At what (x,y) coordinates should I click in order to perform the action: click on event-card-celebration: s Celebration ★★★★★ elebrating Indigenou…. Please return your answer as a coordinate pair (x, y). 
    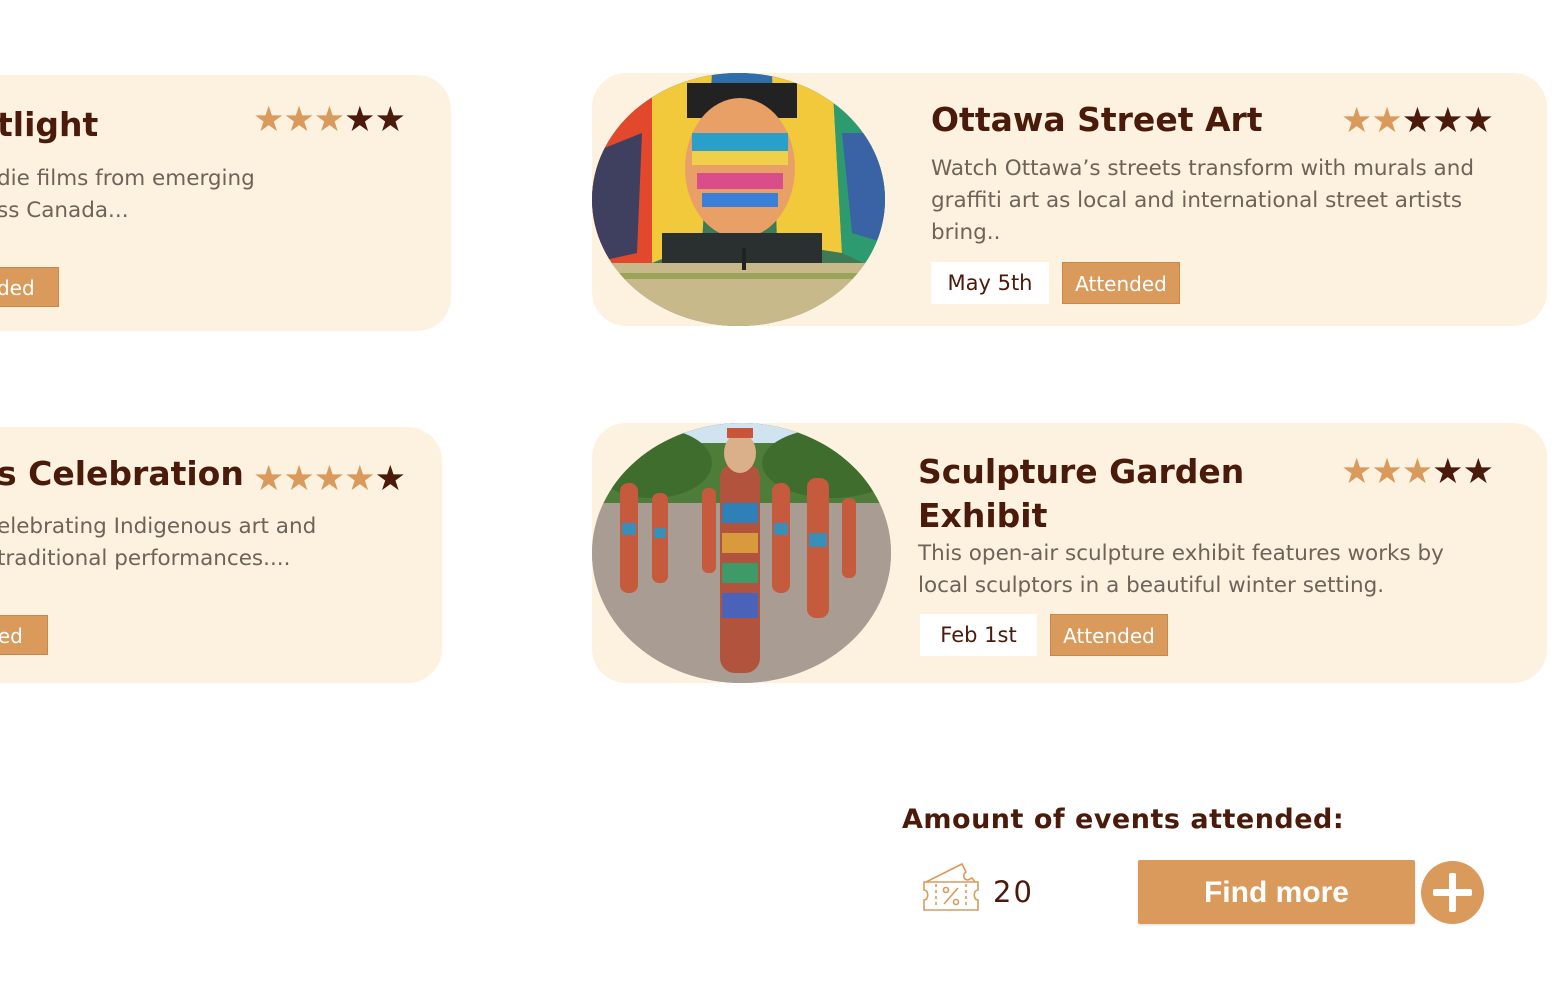
    Looking at the image, I should click on (221, 555).